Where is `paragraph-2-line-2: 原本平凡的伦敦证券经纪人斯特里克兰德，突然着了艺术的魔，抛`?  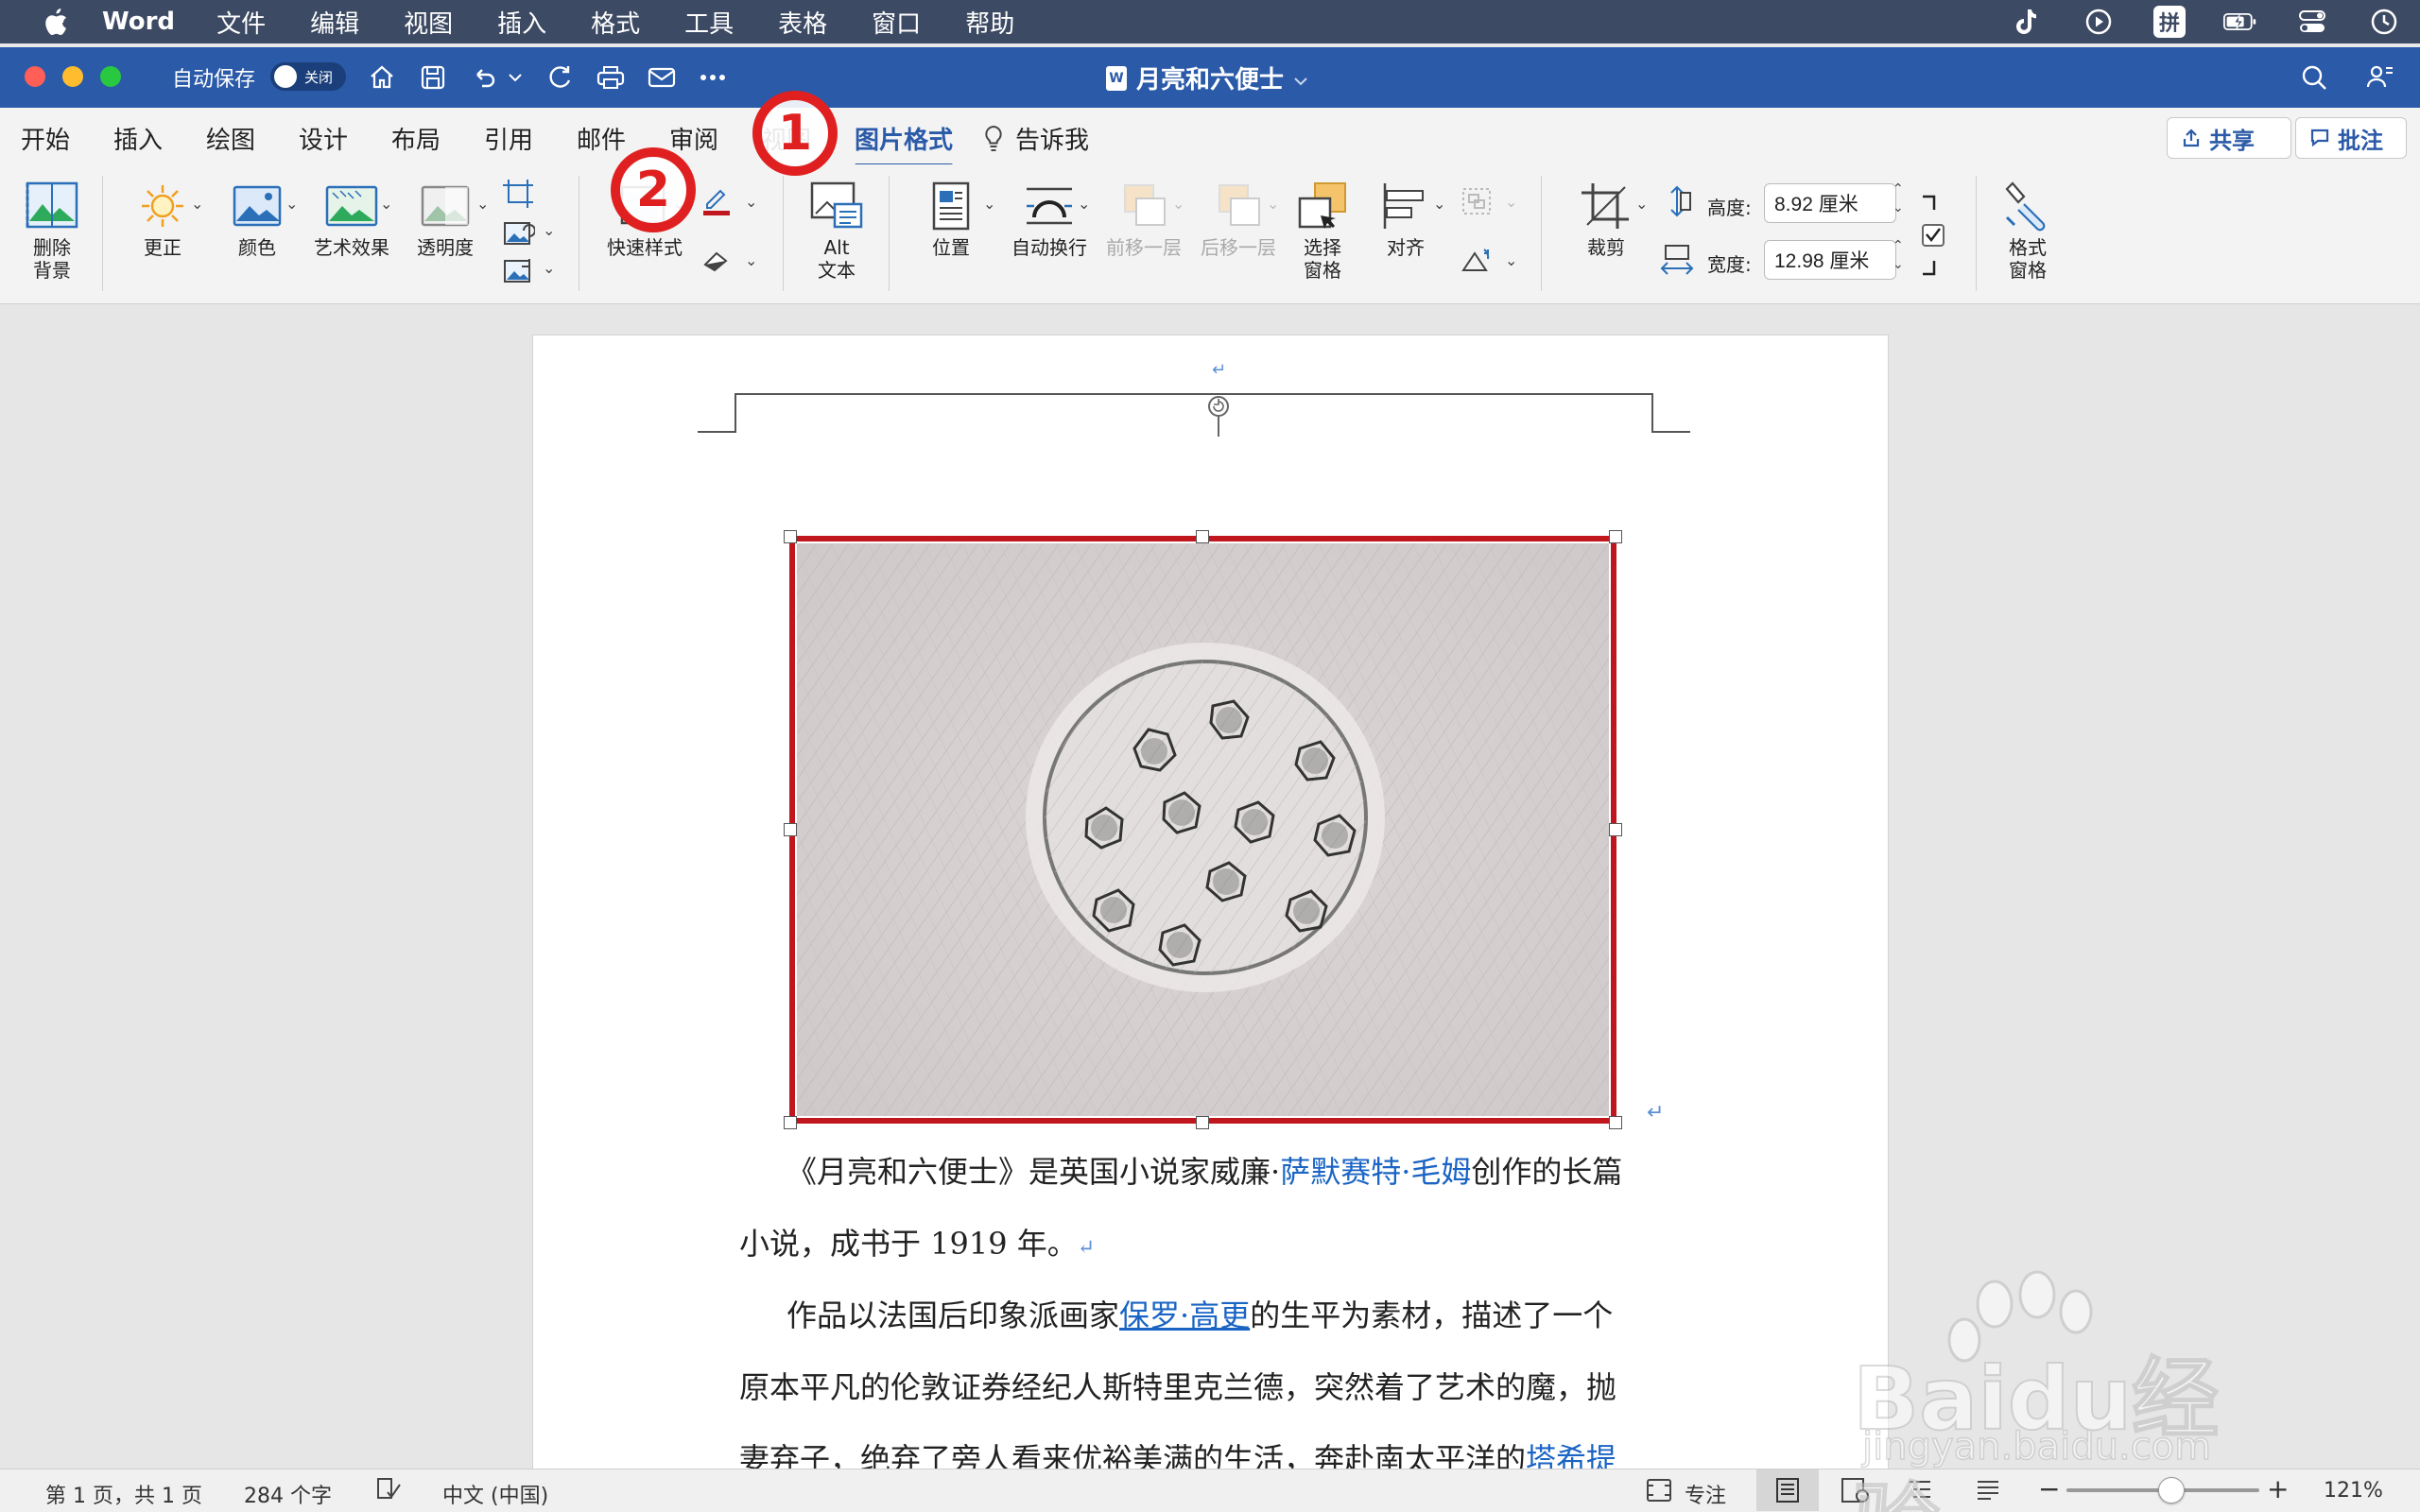
paragraph-2-line-2: 原本平凡的伦敦证券经纪人斯特里克兰德，突然着了艺术的魔，抛 is located at coordinates (1177, 1385).